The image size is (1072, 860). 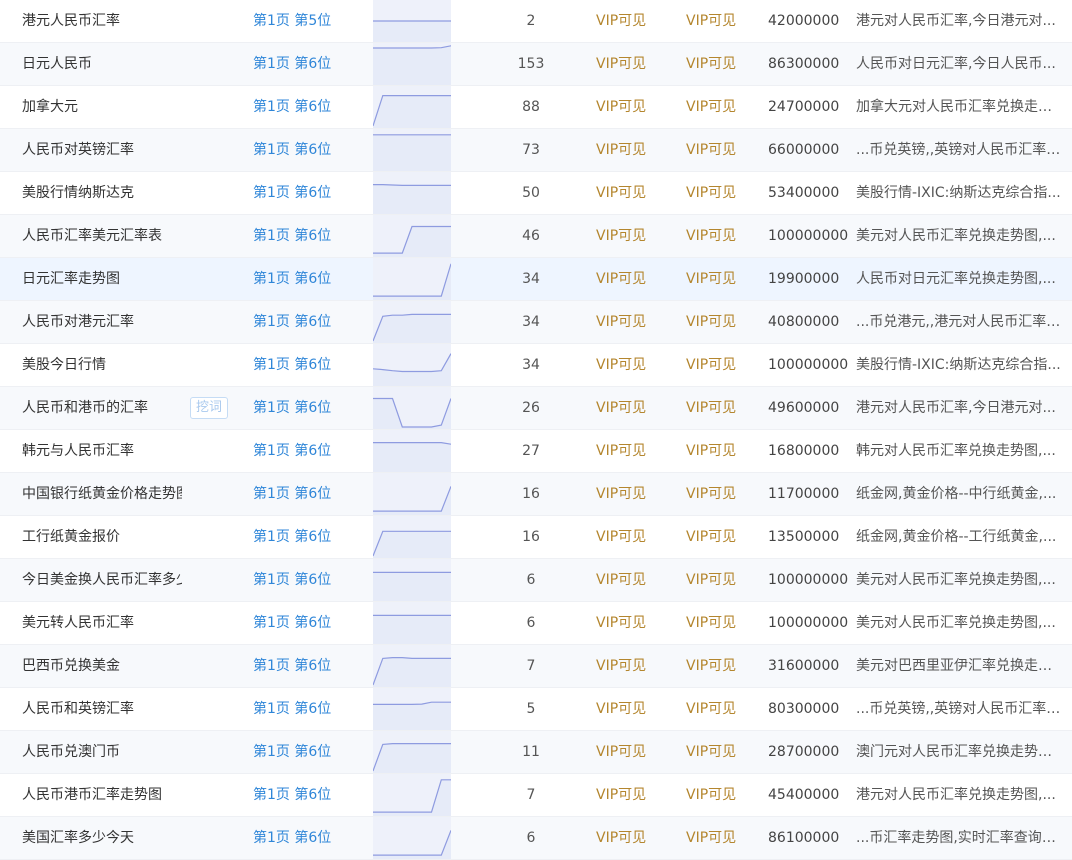 I want to click on volume-cell: 86100000, so click(x=804, y=838).